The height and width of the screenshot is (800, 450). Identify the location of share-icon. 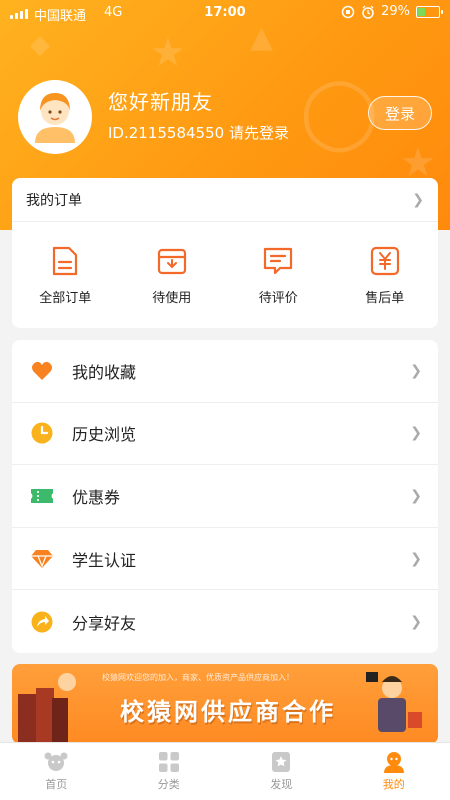
(42, 622).